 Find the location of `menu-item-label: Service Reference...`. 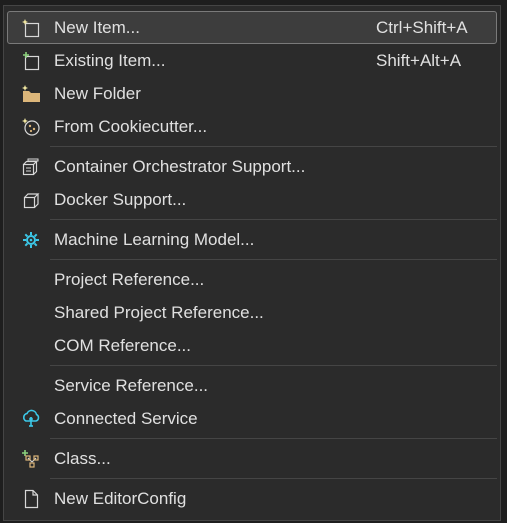

menu-item-label: Service Reference... is located at coordinates (131, 385).